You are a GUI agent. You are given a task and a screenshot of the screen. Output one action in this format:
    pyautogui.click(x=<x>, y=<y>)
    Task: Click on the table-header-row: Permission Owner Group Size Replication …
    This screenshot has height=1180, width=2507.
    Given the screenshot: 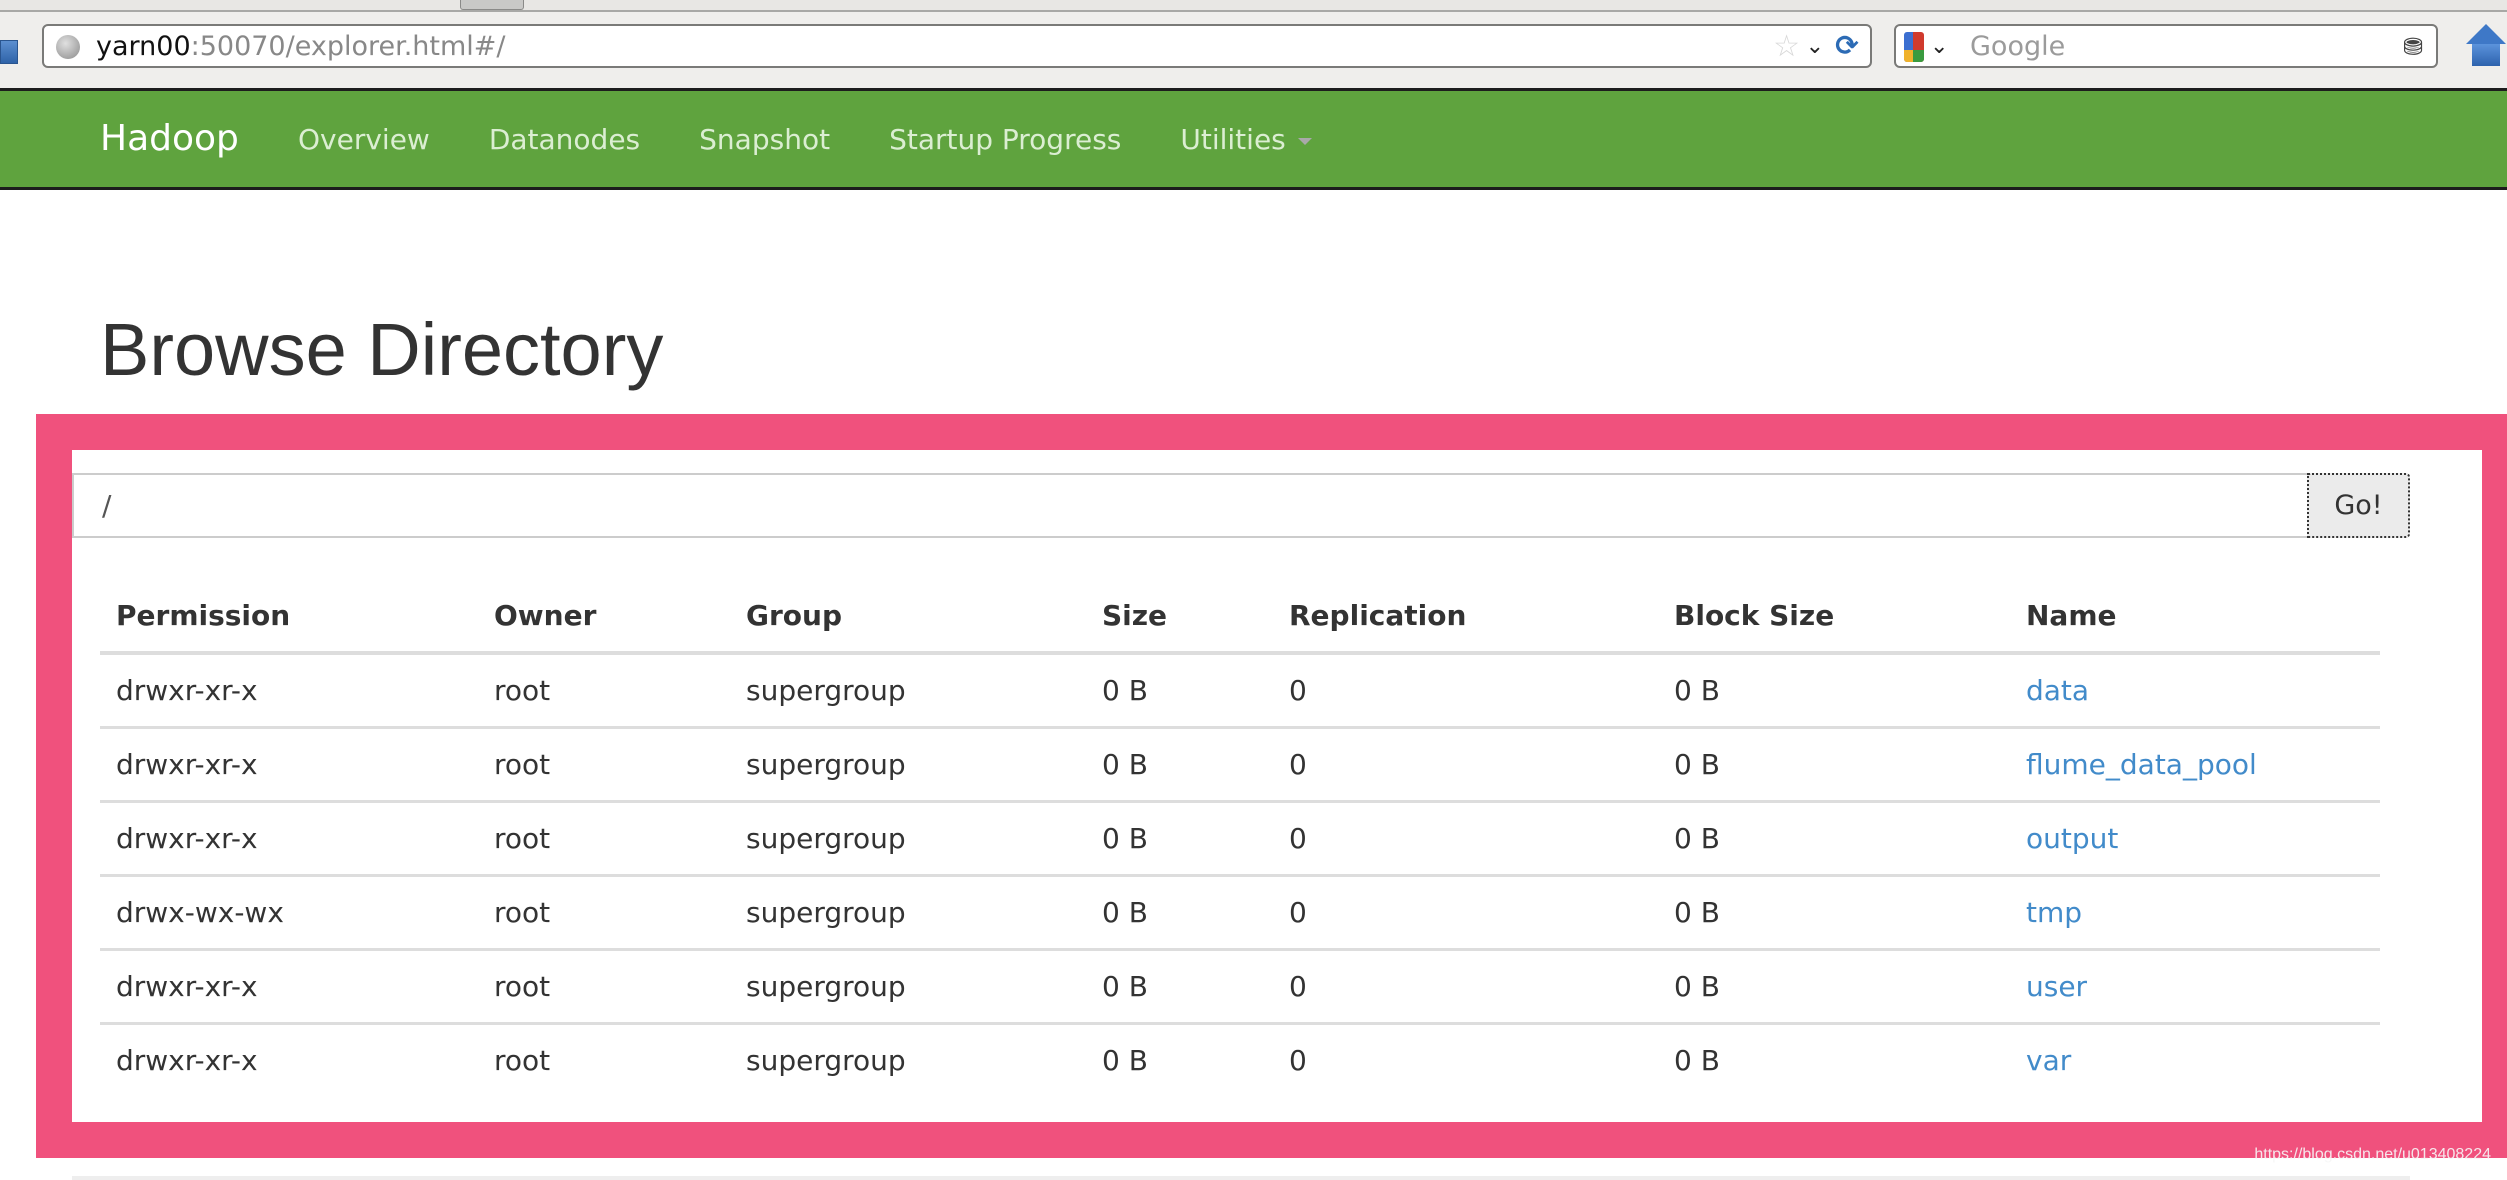 What is the action you would take?
    pyautogui.click(x=1240, y=617)
    